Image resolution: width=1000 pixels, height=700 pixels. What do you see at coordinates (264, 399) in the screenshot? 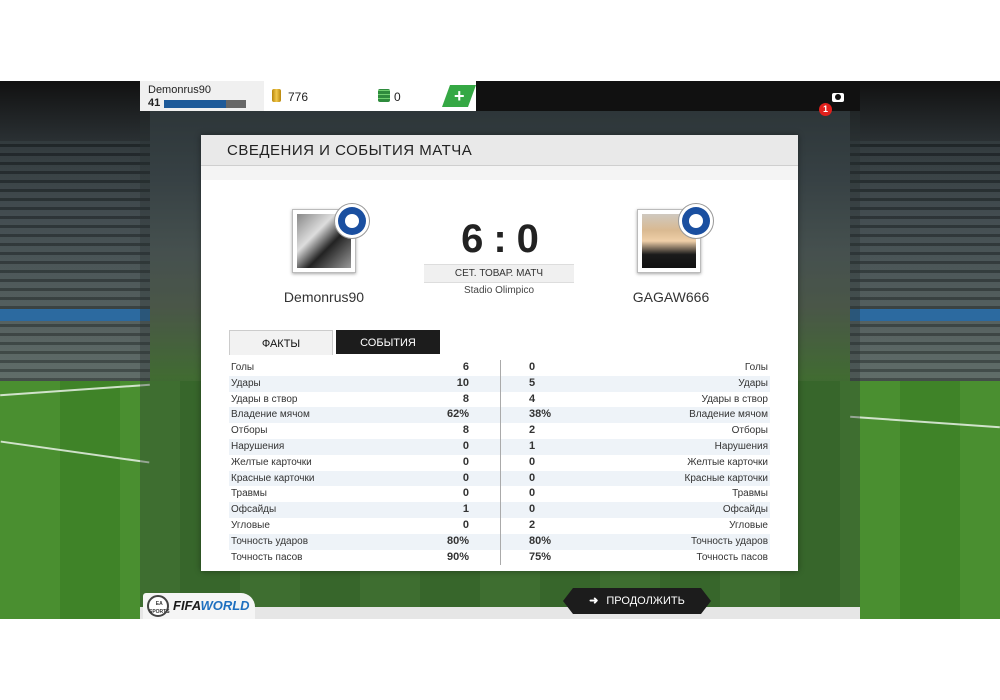
I see `stat-label-home: Удары в створ` at bounding box center [264, 399].